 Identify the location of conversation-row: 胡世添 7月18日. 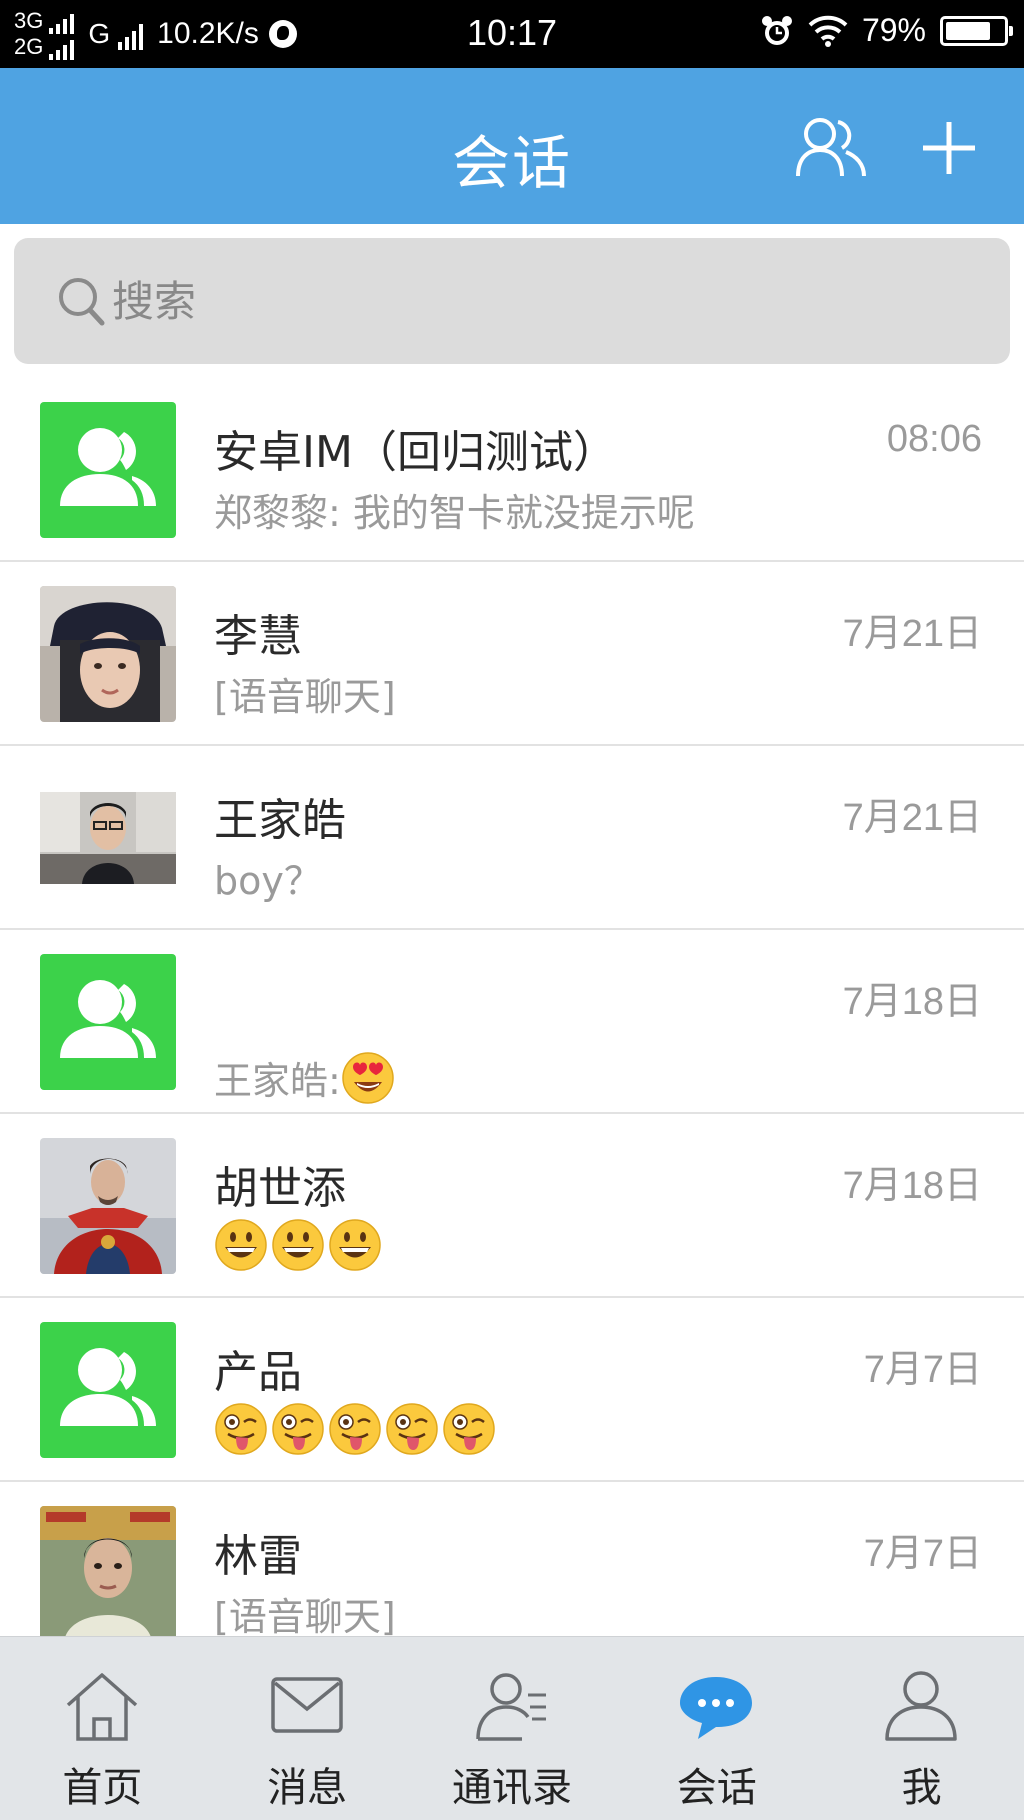
(512, 1206).